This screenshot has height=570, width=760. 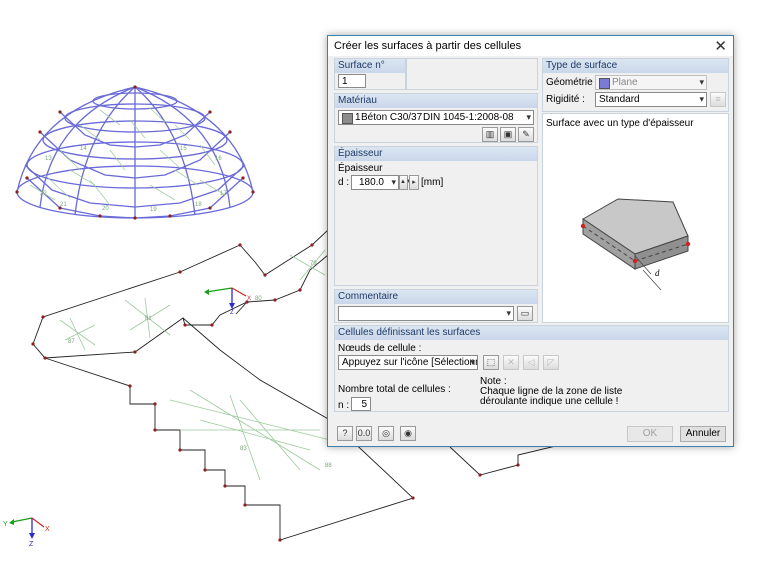 What do you see at coordinates (153, 210) in the screenshot?
I see `dome-label: 19` at bounding box center [153, 210].